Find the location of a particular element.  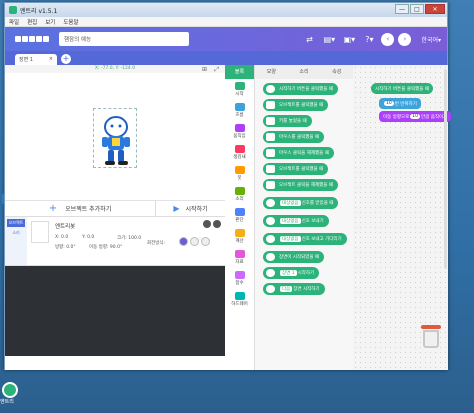

language-select: 한국어▾ is located at coordinates (431, 39).